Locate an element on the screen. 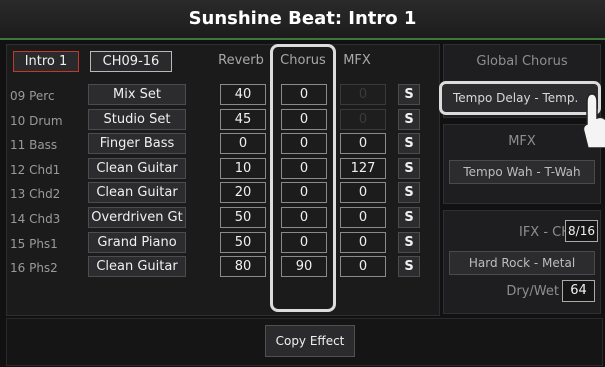 The width and height of the screenshot is (605, 367). effect-button: Overdriven Gt is located at coordinates (137, 217).